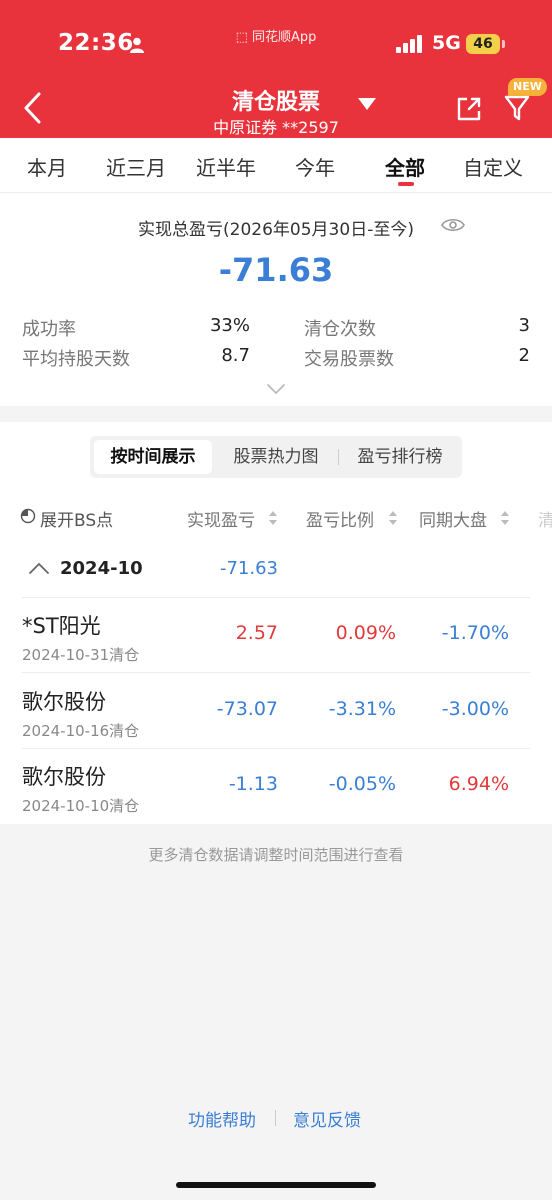  What do you see at coordinates (524, 325) in the screenshot?
I see `stat-value-clear-count: 3` at bounding box center [524, 325].